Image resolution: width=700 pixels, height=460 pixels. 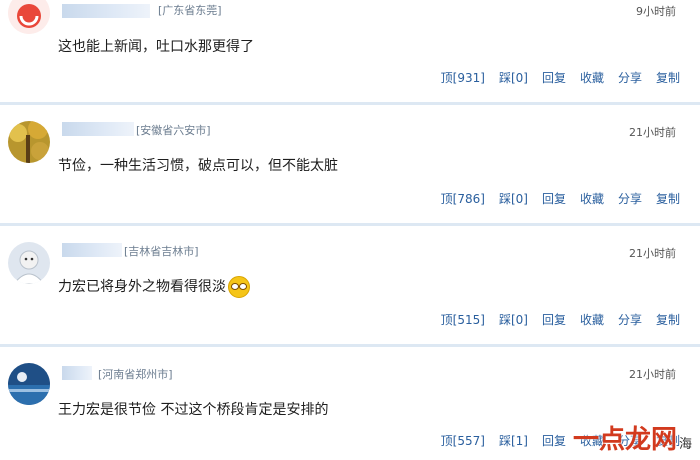 I want to click on comment-text: 力宏已将身外之物看得很淡, so click(x=154, y=287).